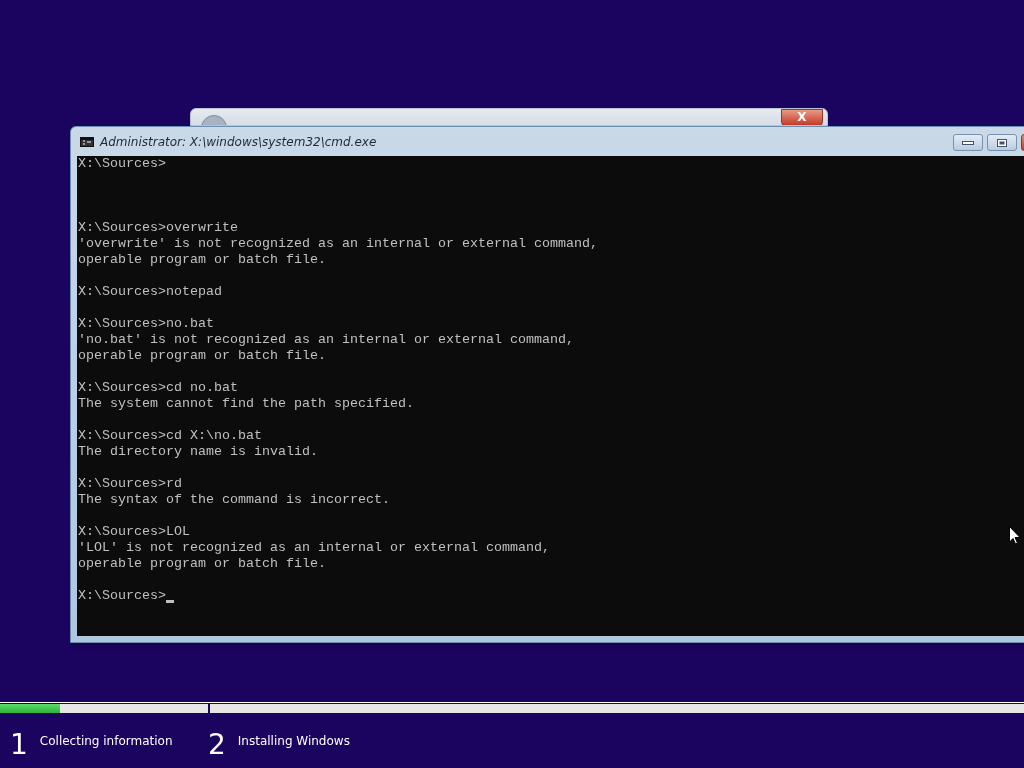  I want to click on console-icon, so click(87, 141).